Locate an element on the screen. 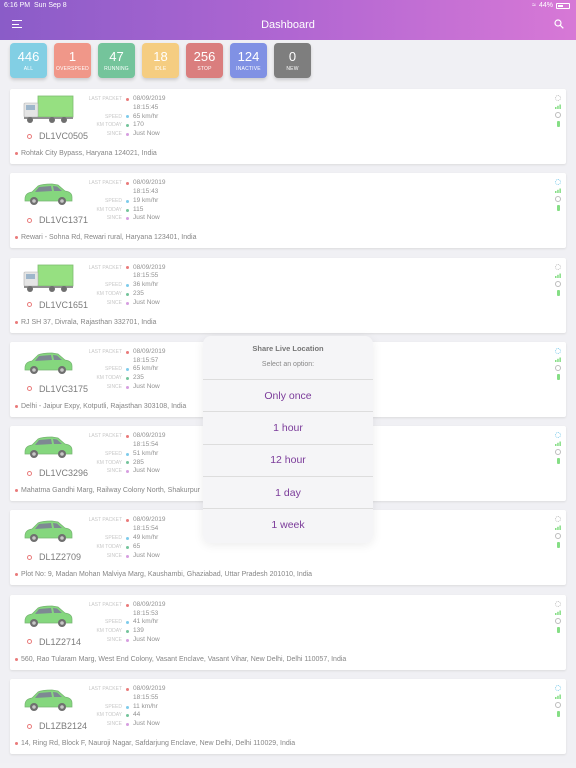 The width and height of the screenshot is (576, 768). header-bar: 6:16 PM Sun Sep 8 ≈ 44% Dashboard is located at coordinates (288, 20).